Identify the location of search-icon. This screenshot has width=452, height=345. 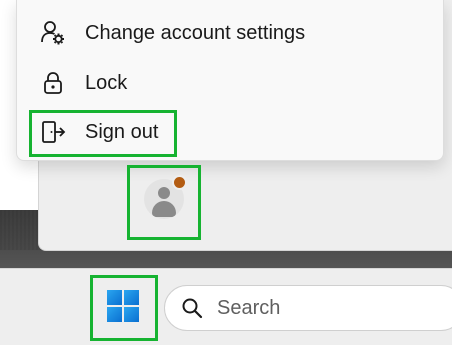
(192, 308).